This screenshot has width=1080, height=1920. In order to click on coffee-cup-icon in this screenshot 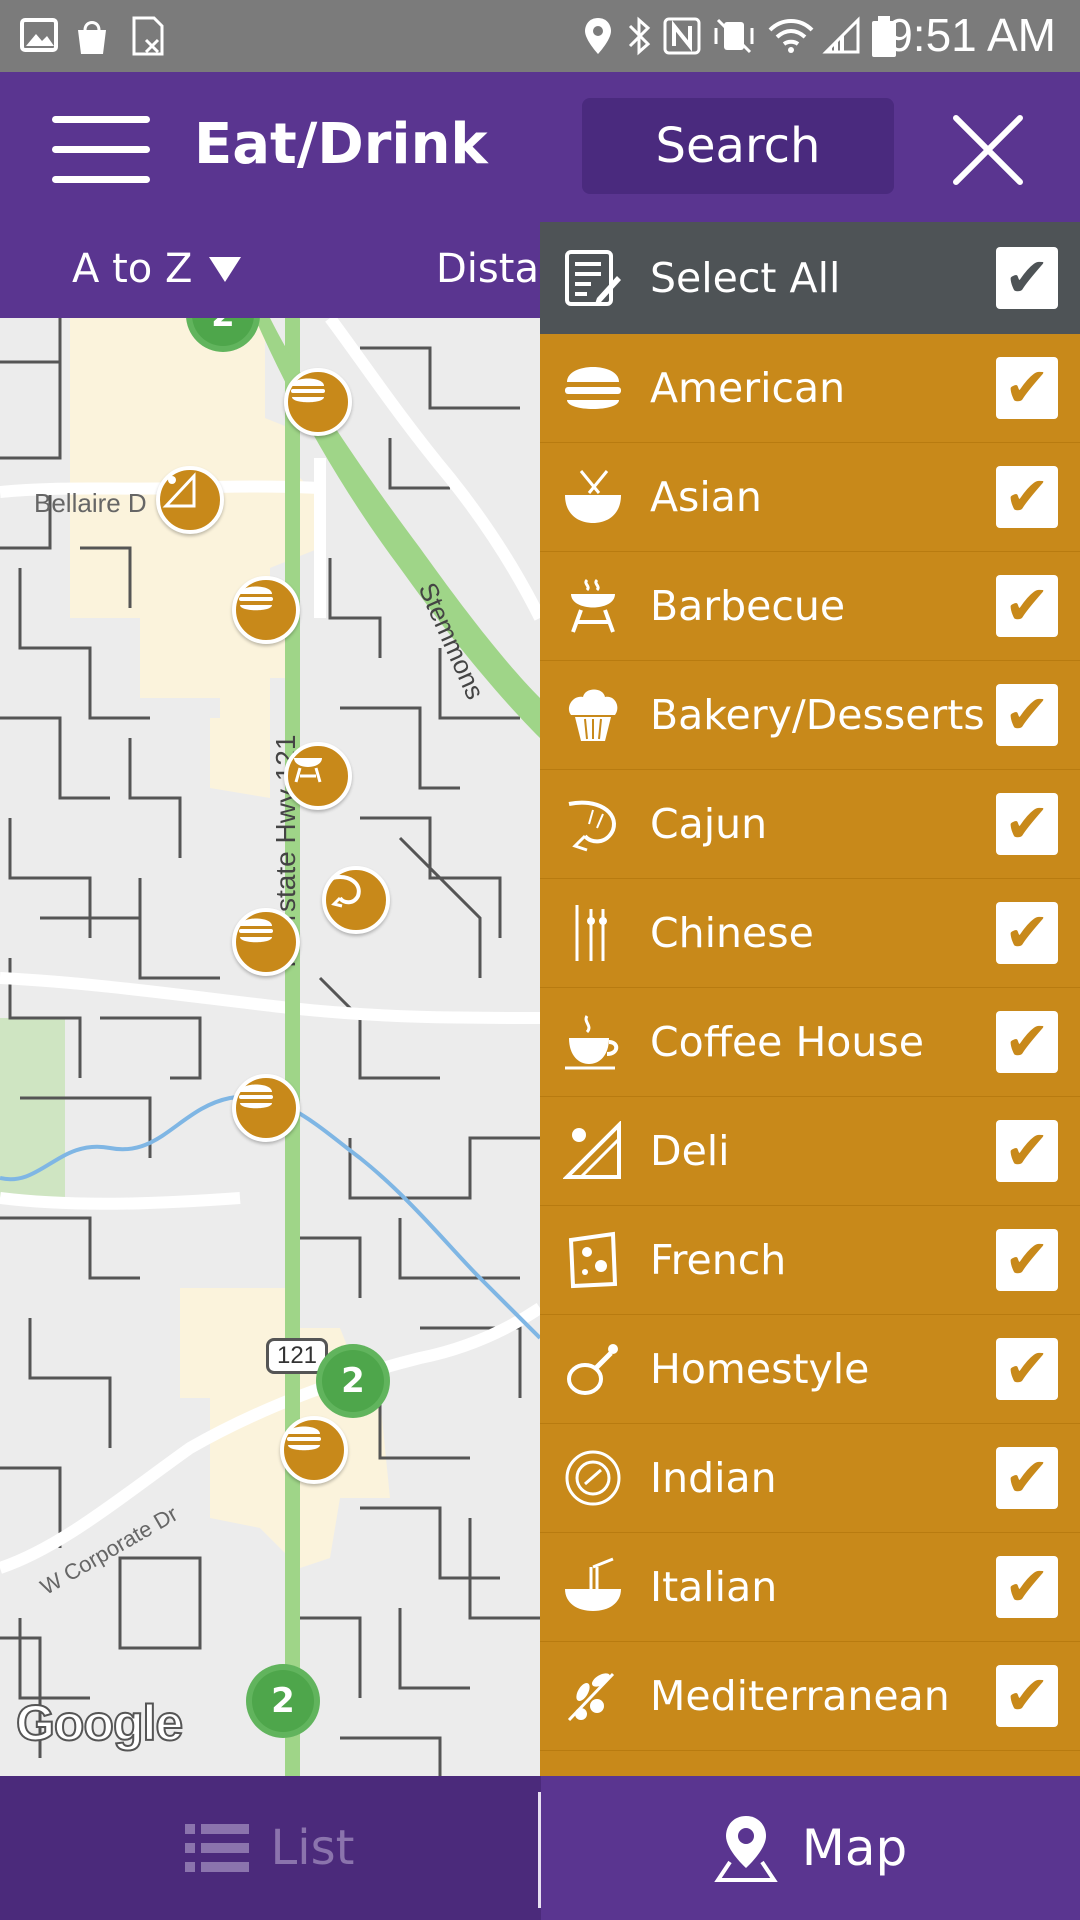, I will do `click(593, 1042)`.